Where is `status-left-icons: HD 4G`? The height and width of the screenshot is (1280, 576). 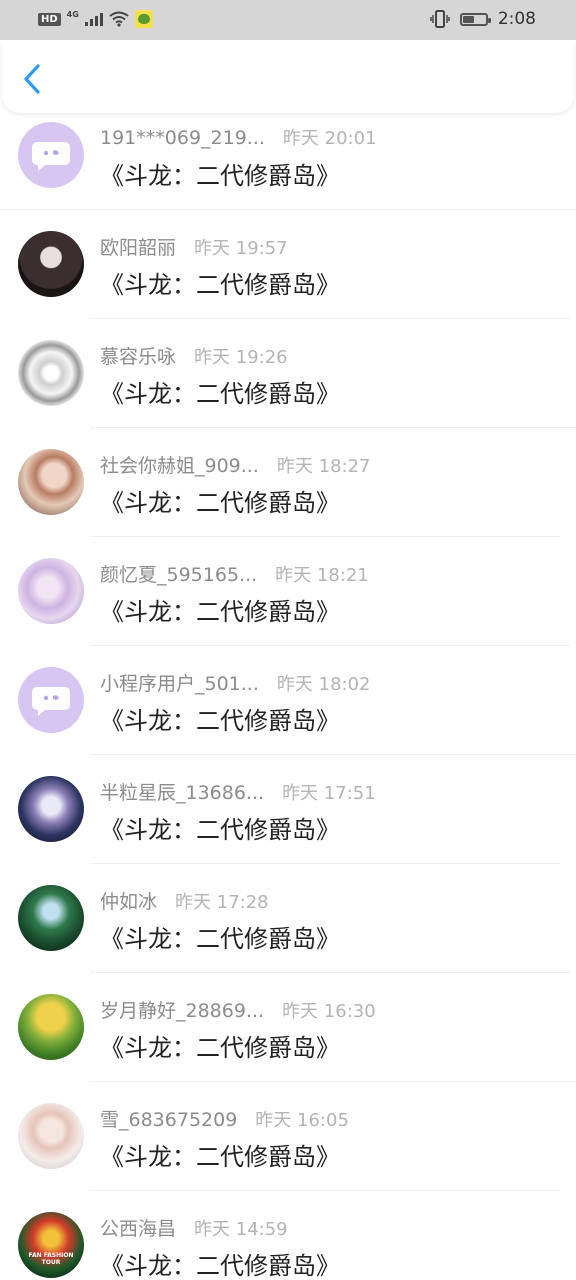
status-left-icons: HD 4G is located at coordinates (95, 19).